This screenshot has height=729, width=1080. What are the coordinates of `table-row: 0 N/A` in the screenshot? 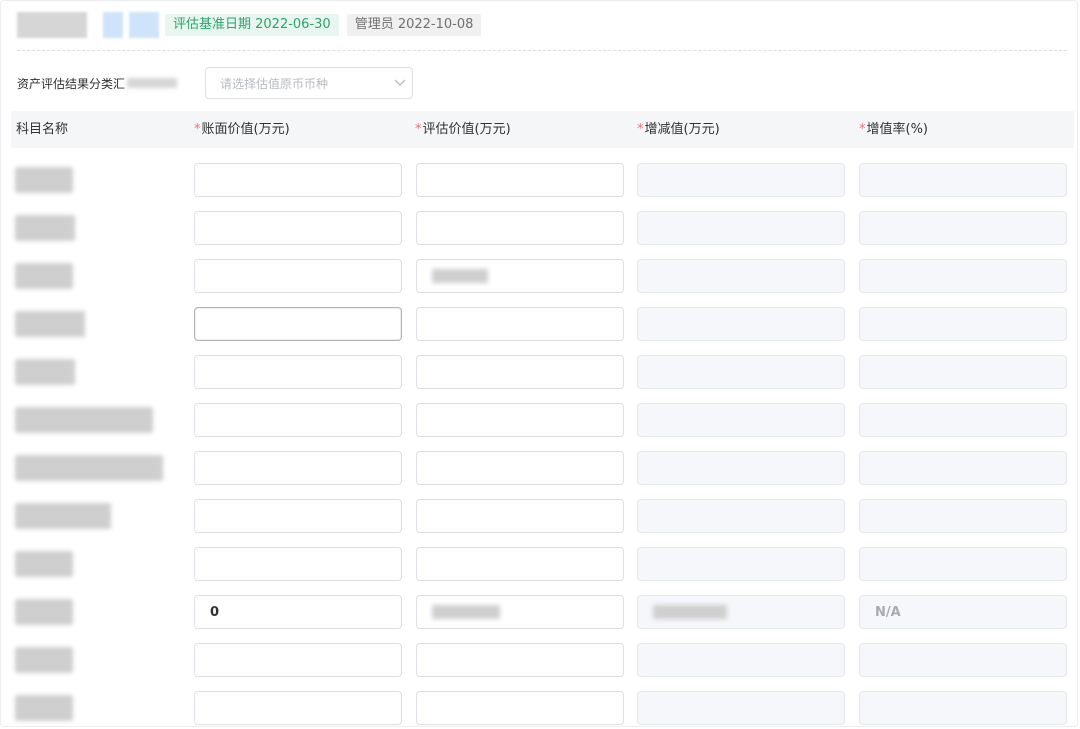 It's located at (540, 612).